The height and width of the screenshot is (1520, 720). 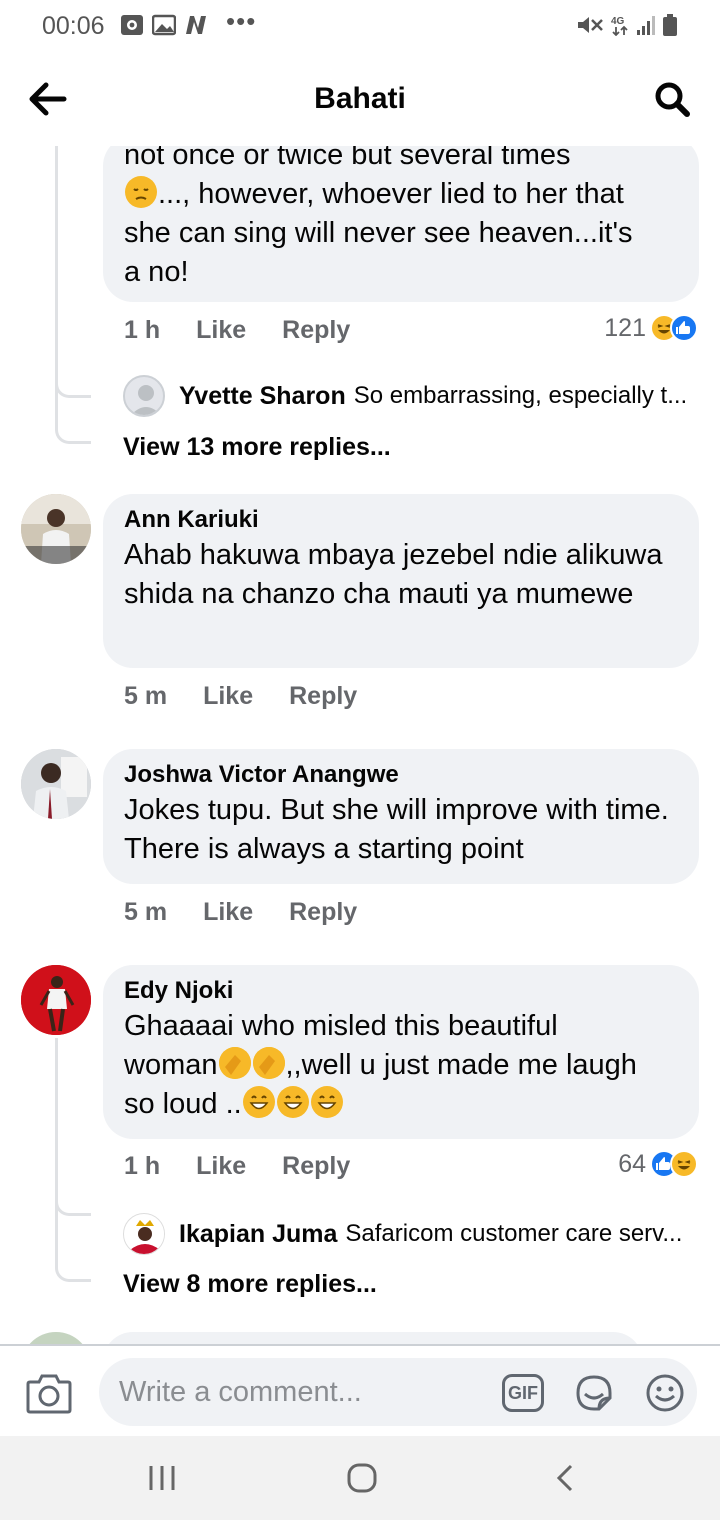 I want to click on home-button, so click(x=362, y=1478).